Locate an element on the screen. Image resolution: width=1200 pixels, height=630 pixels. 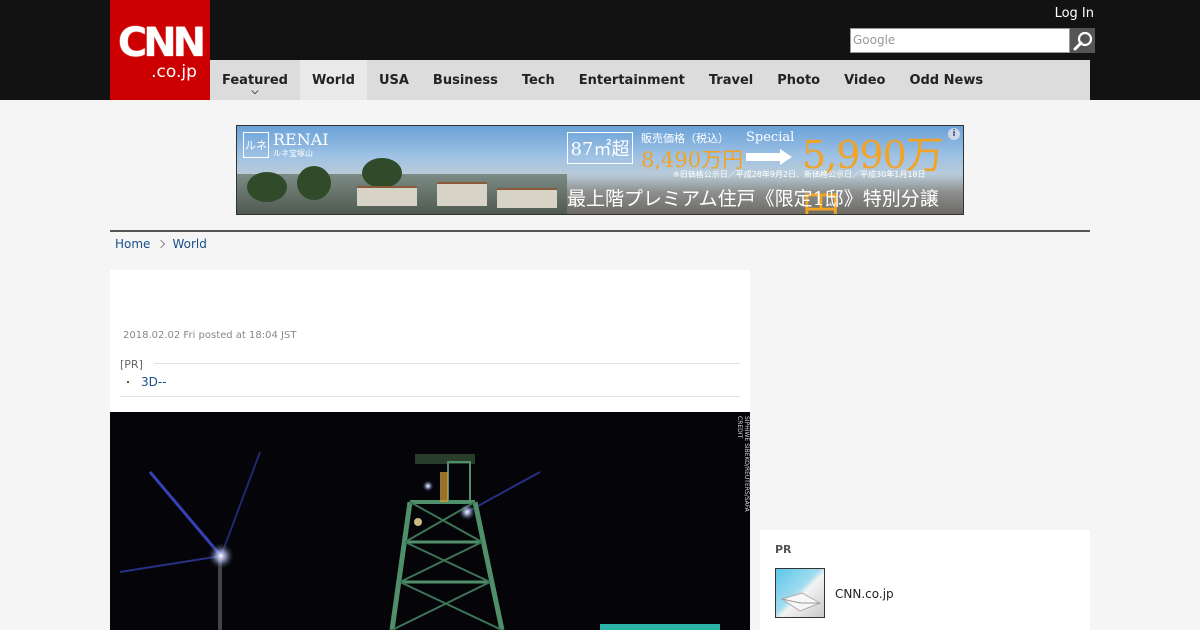
pr-label: [PR] is located at coordinates (131, 364).